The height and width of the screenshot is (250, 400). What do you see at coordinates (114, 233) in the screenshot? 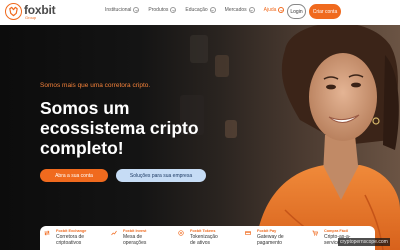
I see `invest-icon` at bounding box center [114, 233].